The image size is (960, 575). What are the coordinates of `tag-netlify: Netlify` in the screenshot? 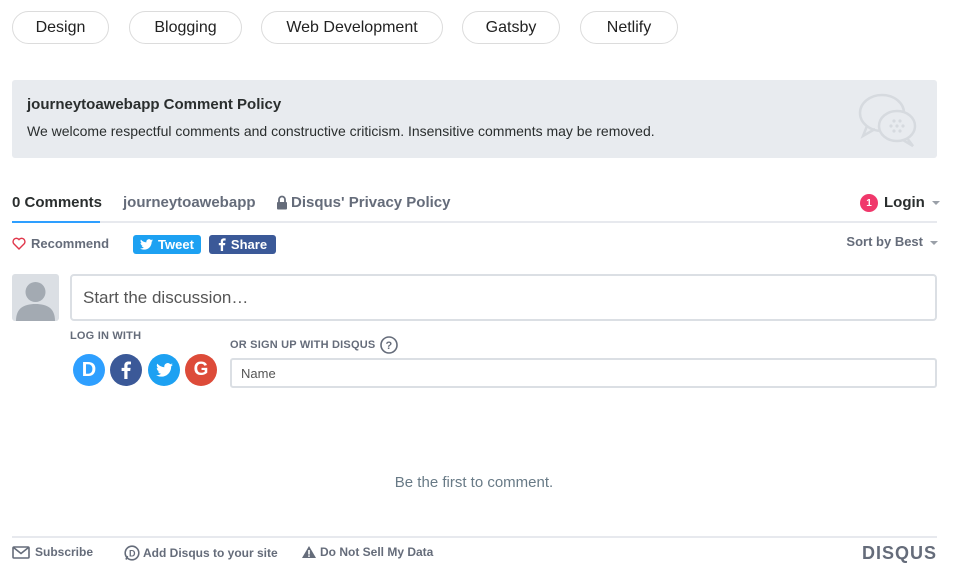 It's located at (629, 27).